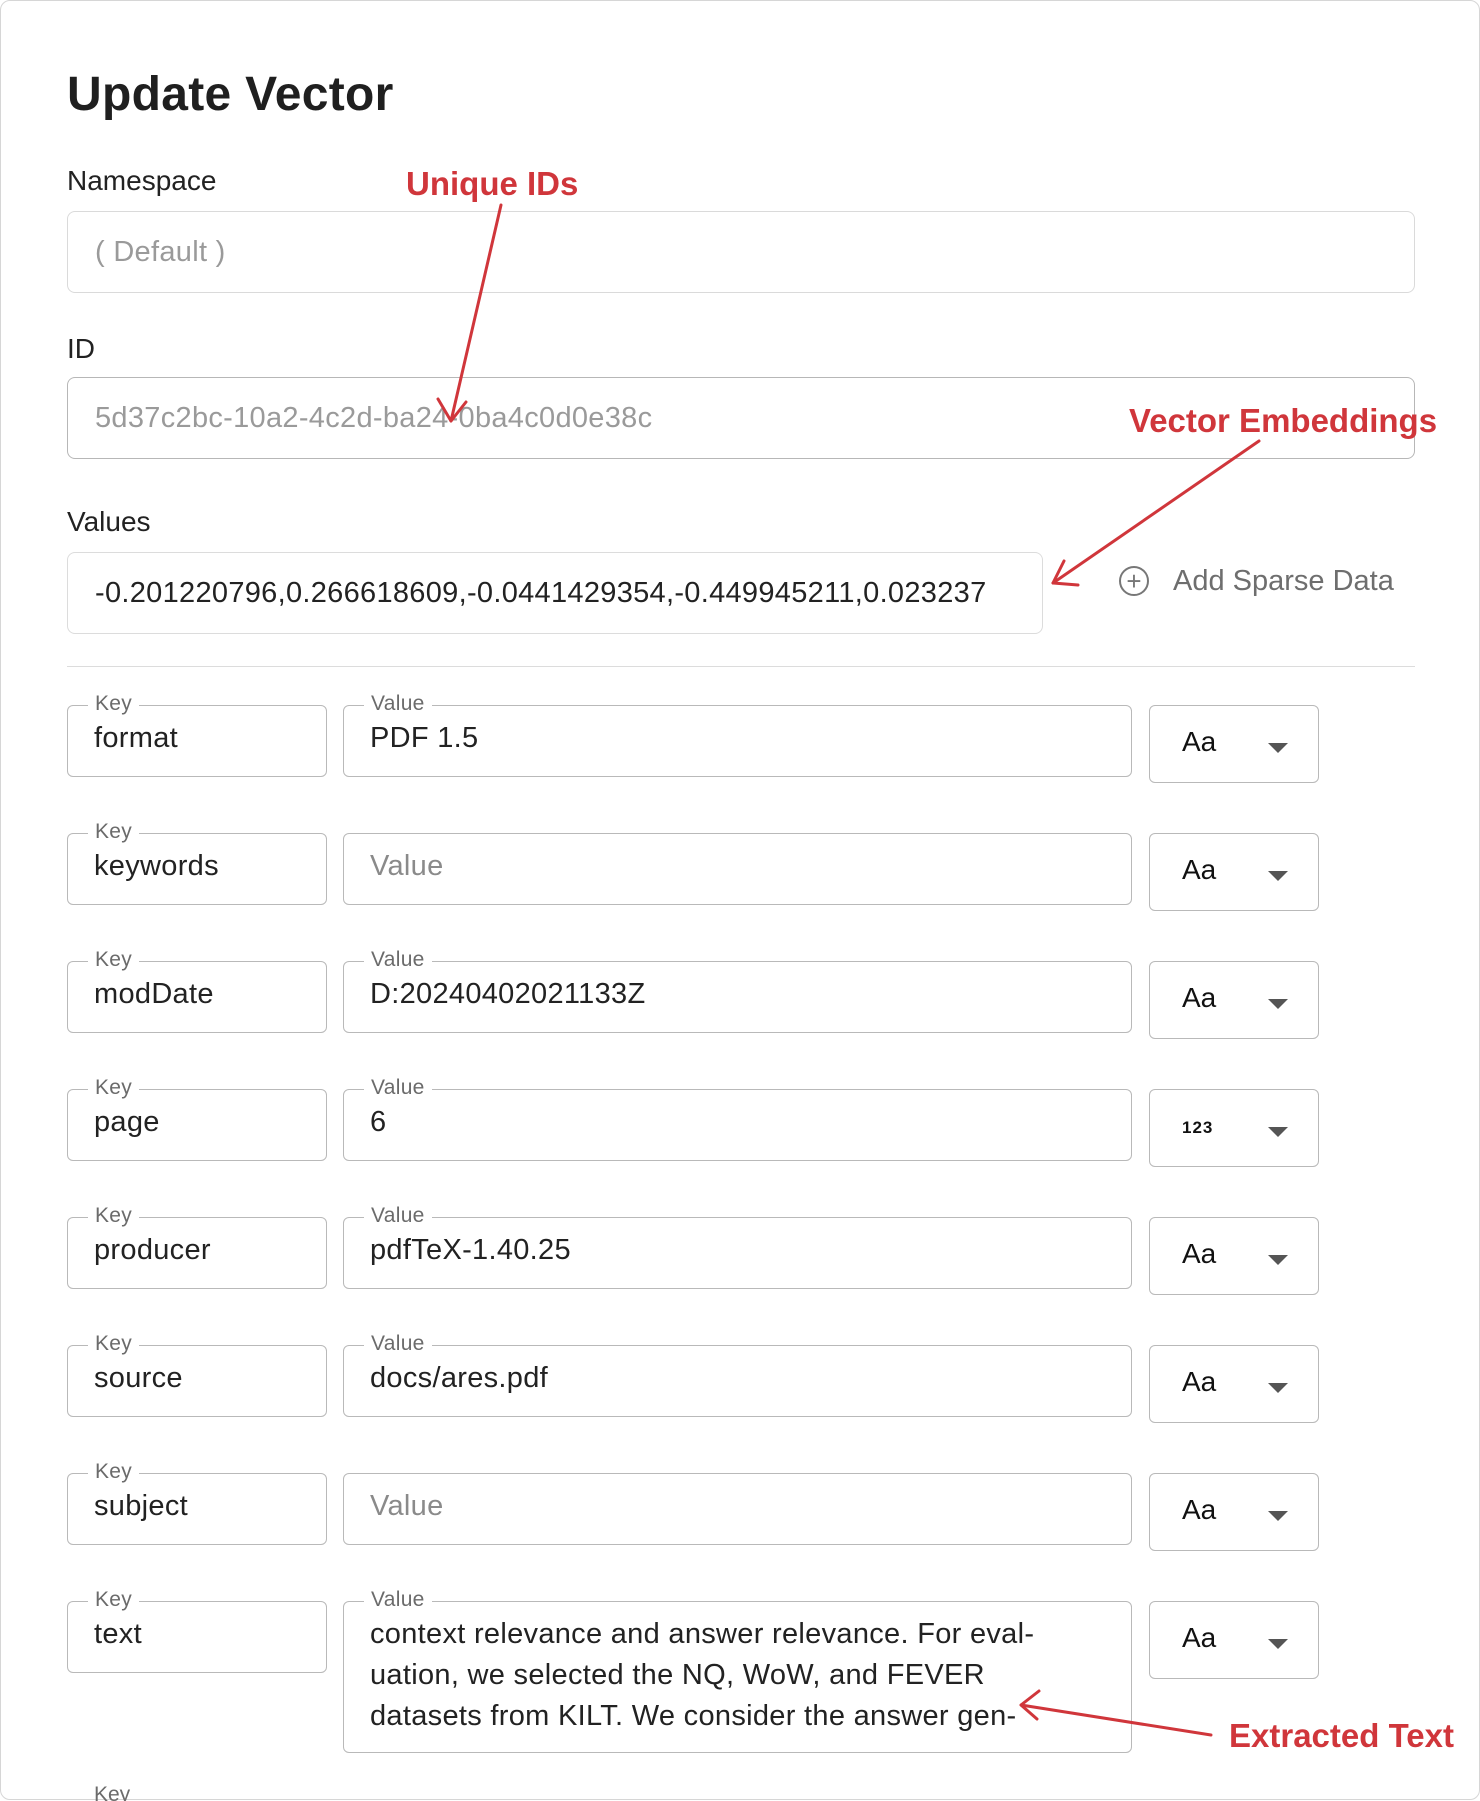 This screenshot has height=1801, width=1480. What do you see at coordinates (737, 734) in the screenshot?
I see `metadata-value-field: Value PDF 1.5` at bounding box center [737, 734].